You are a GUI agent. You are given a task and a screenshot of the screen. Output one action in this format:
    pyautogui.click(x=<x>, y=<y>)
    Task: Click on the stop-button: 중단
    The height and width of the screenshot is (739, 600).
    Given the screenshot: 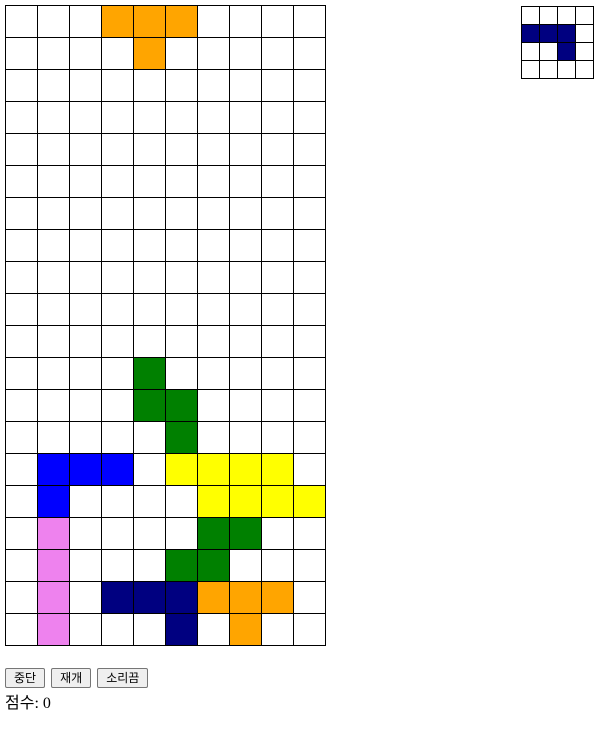 What is the action you would take?
    pyautogui.click(x=25, y=678)
    